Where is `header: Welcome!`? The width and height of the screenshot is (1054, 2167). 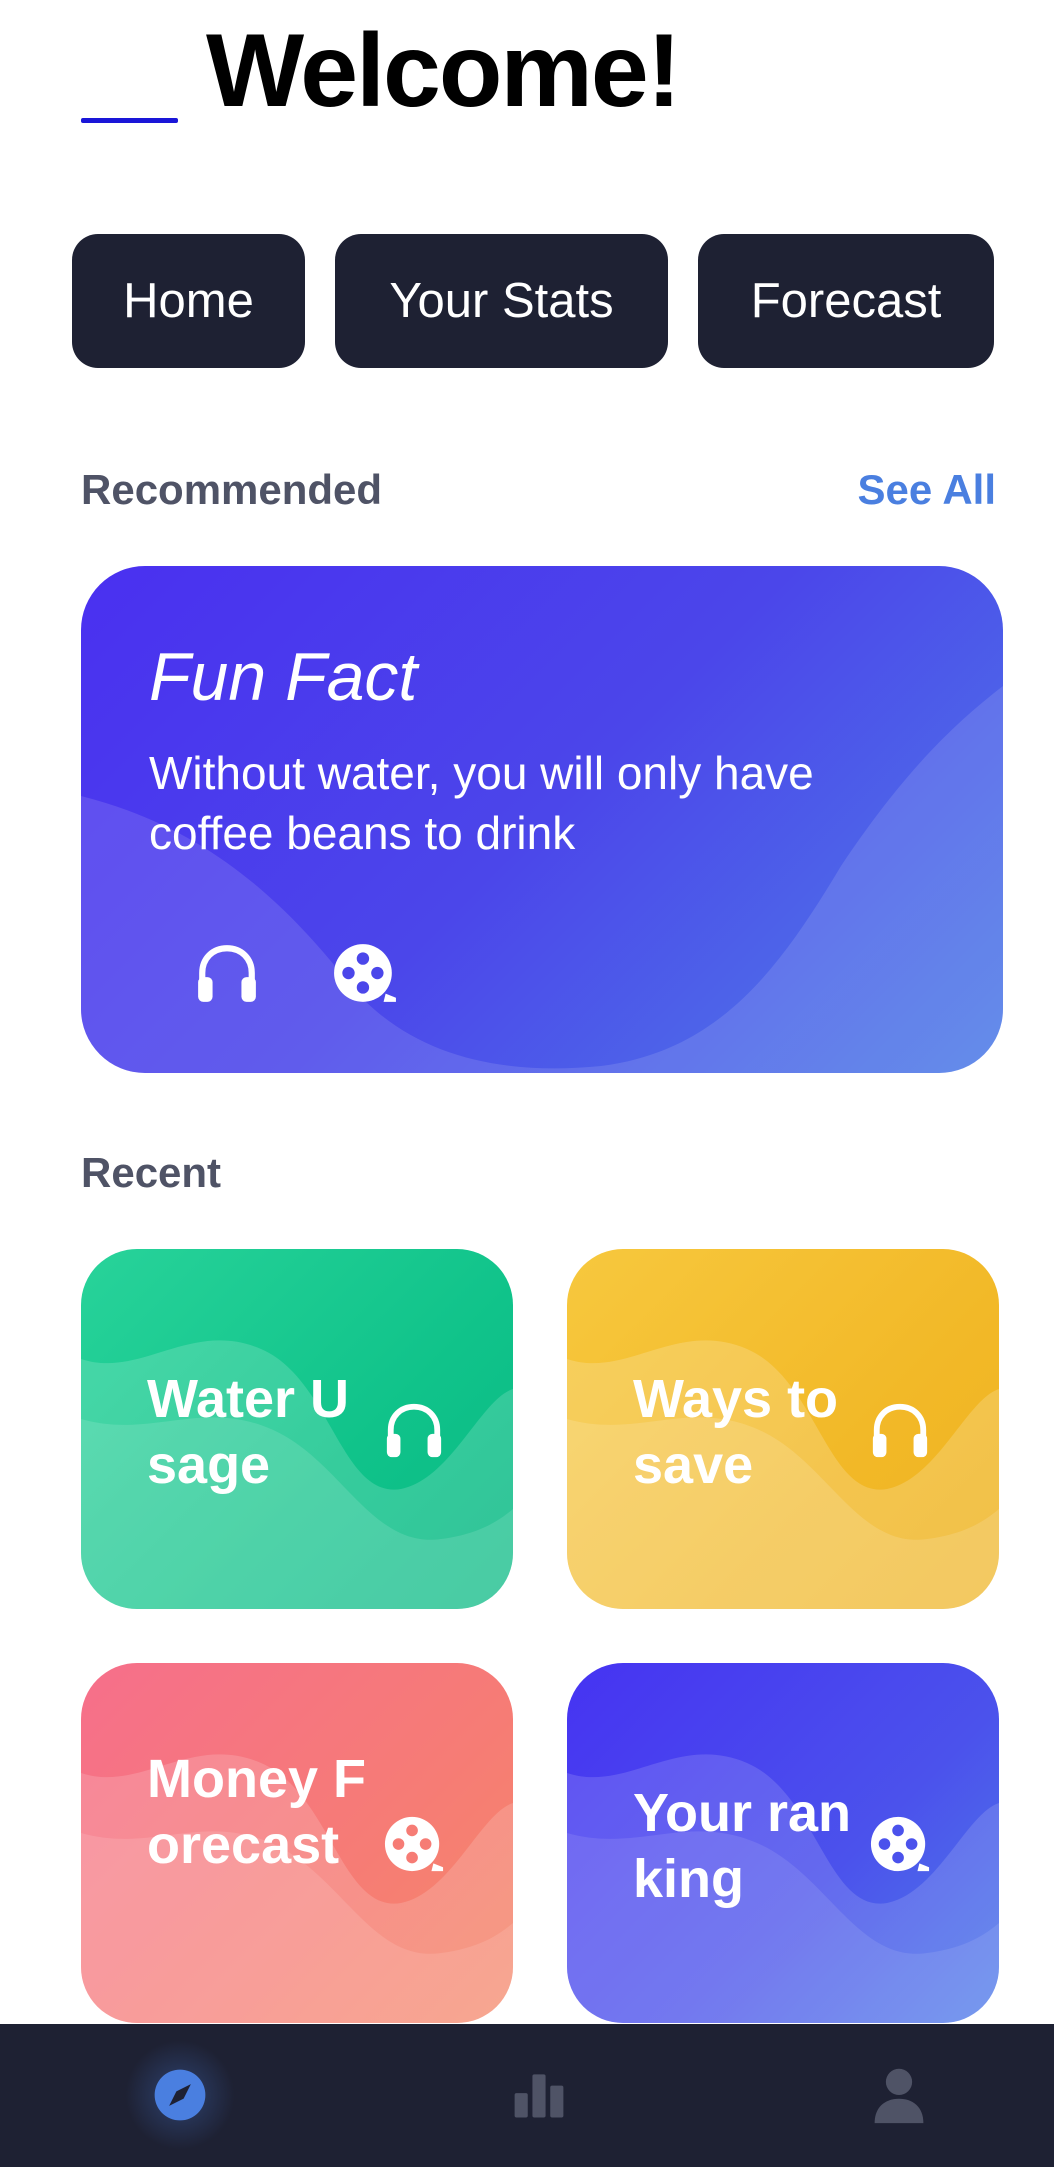 header: Welcome! is located at coordinates (527, 70).